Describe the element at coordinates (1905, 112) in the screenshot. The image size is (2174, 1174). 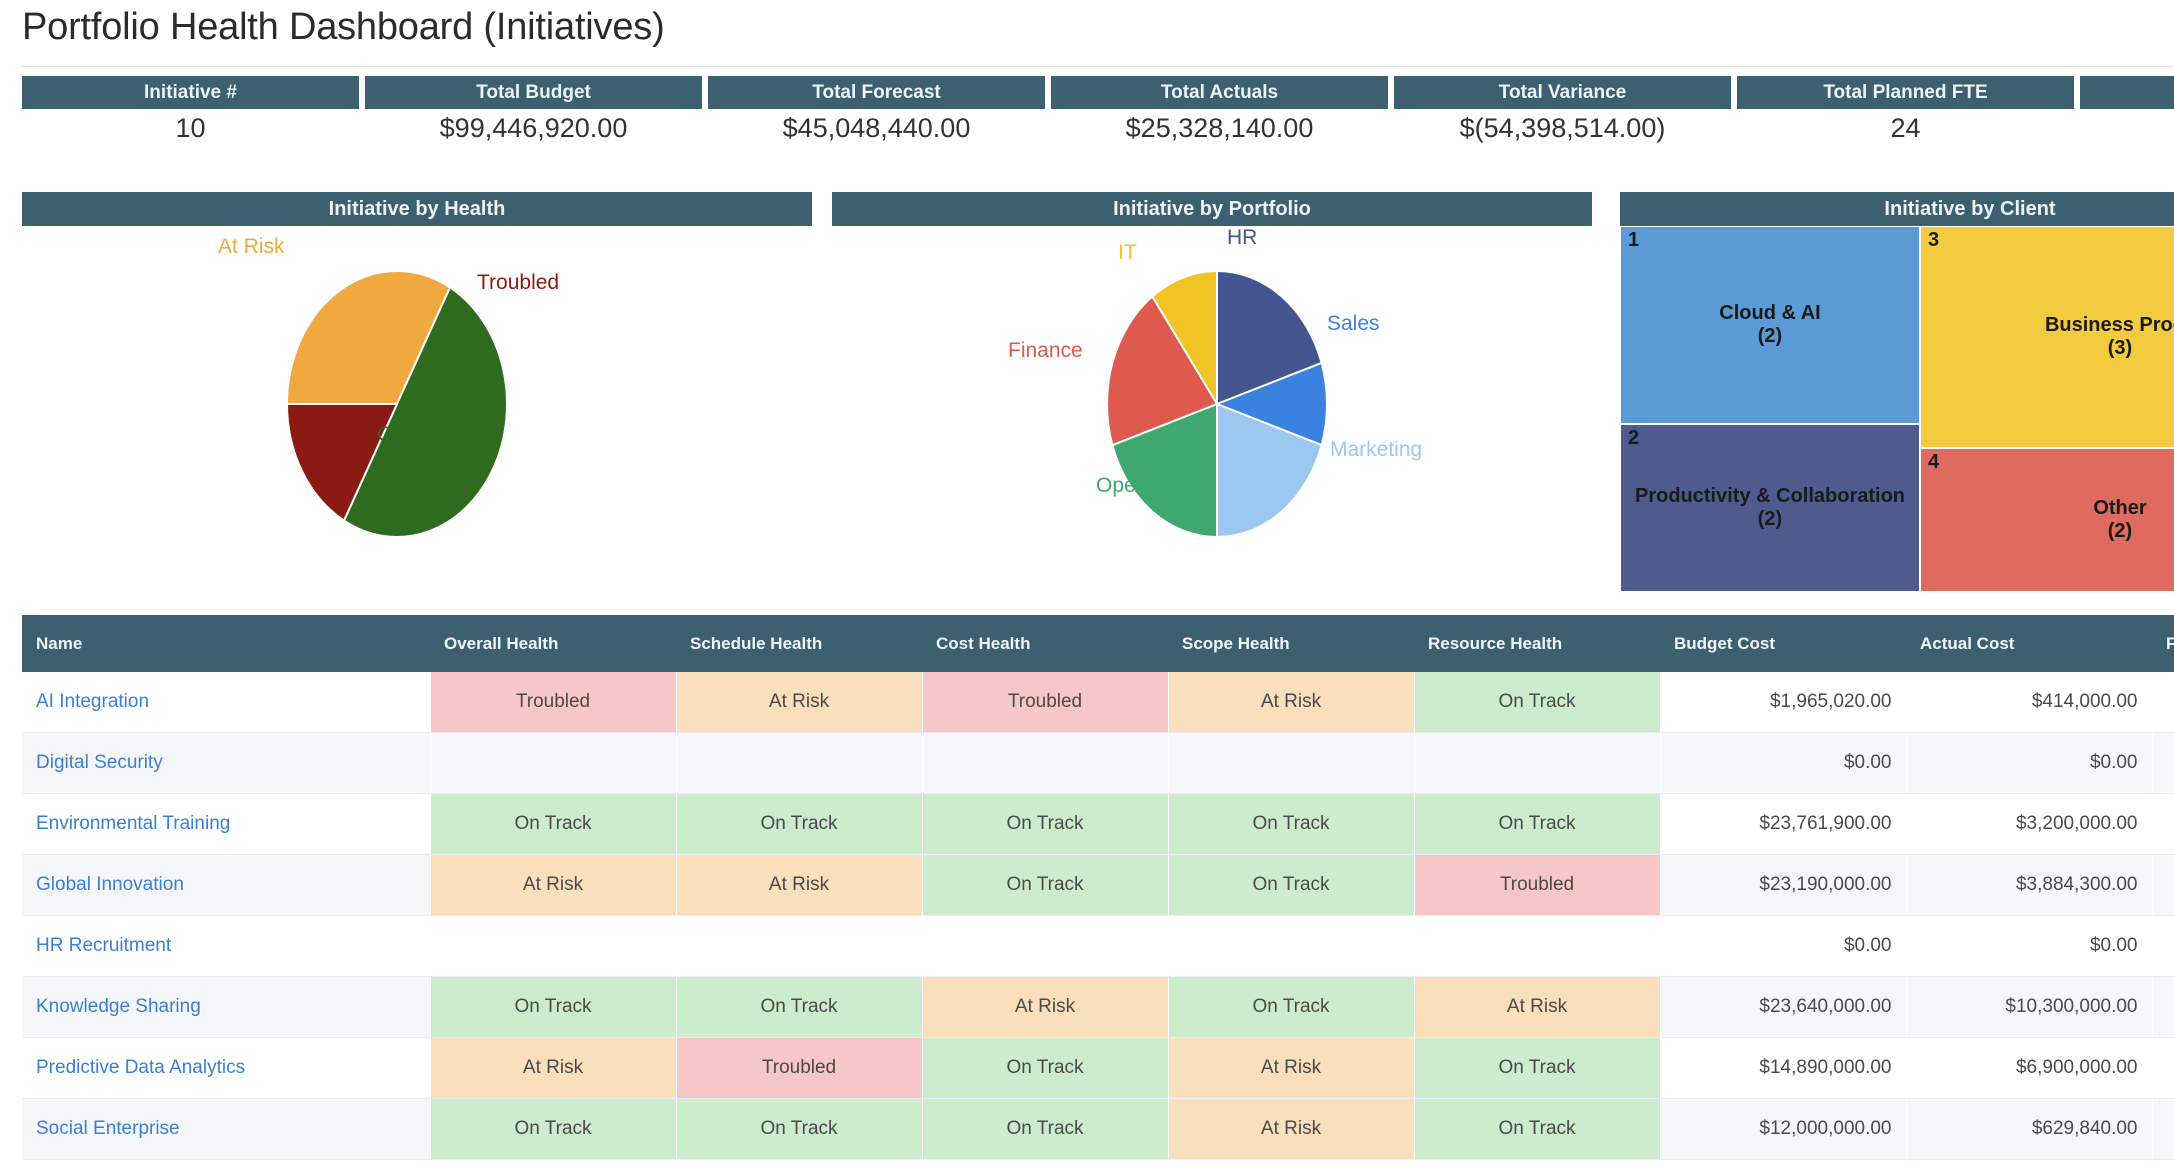
I see `kpi-card: Total Planned FTE 24` at that location.